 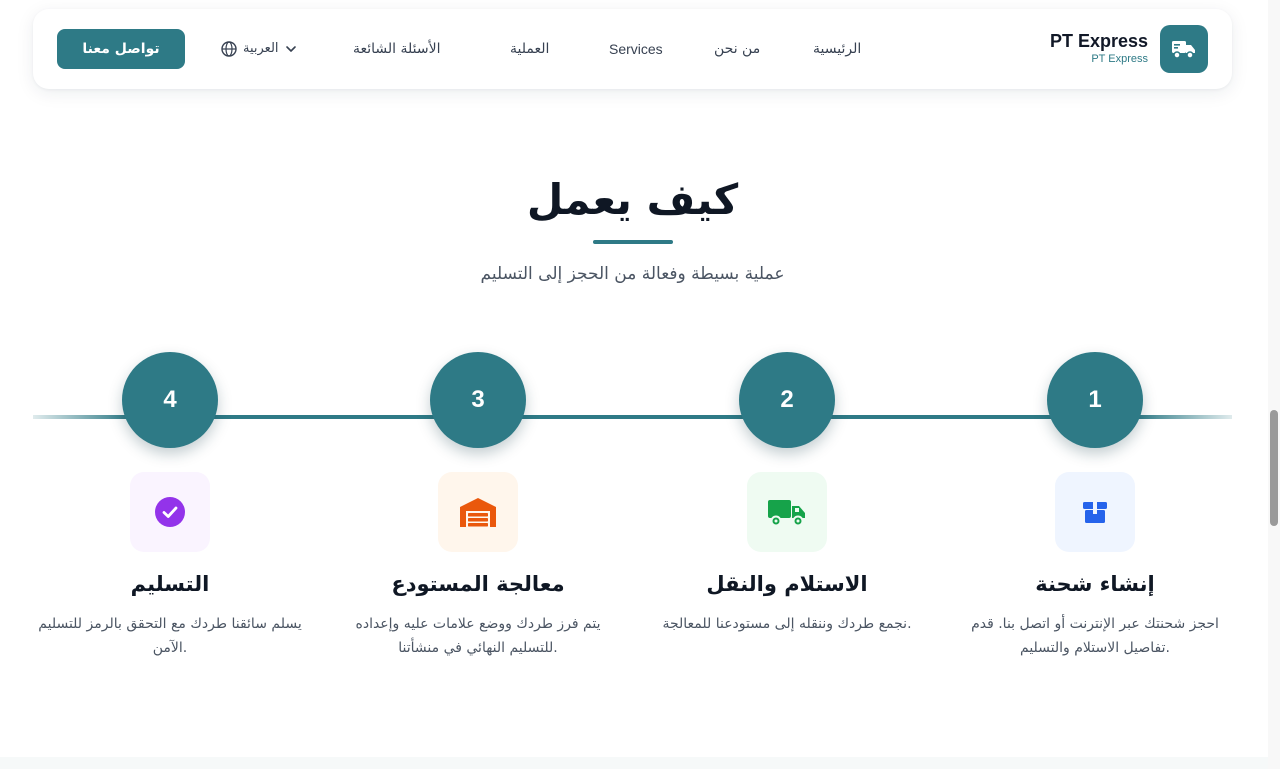 What do you see at coordinates (121, 49) in the screenshot?
I see `contact-us-button: تواصل معنا` at bounding box center [121, 49].